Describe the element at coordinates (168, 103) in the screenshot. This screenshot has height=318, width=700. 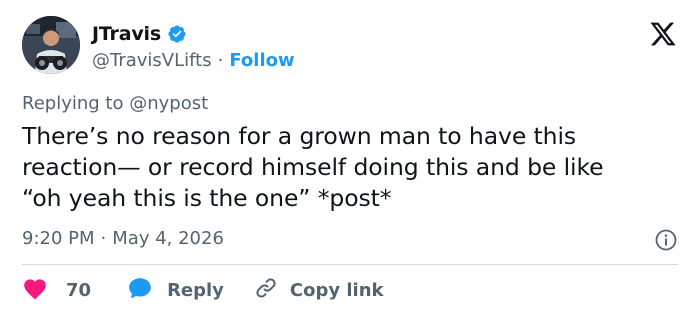
I see `reply-mention-link: @nypost` at that location.